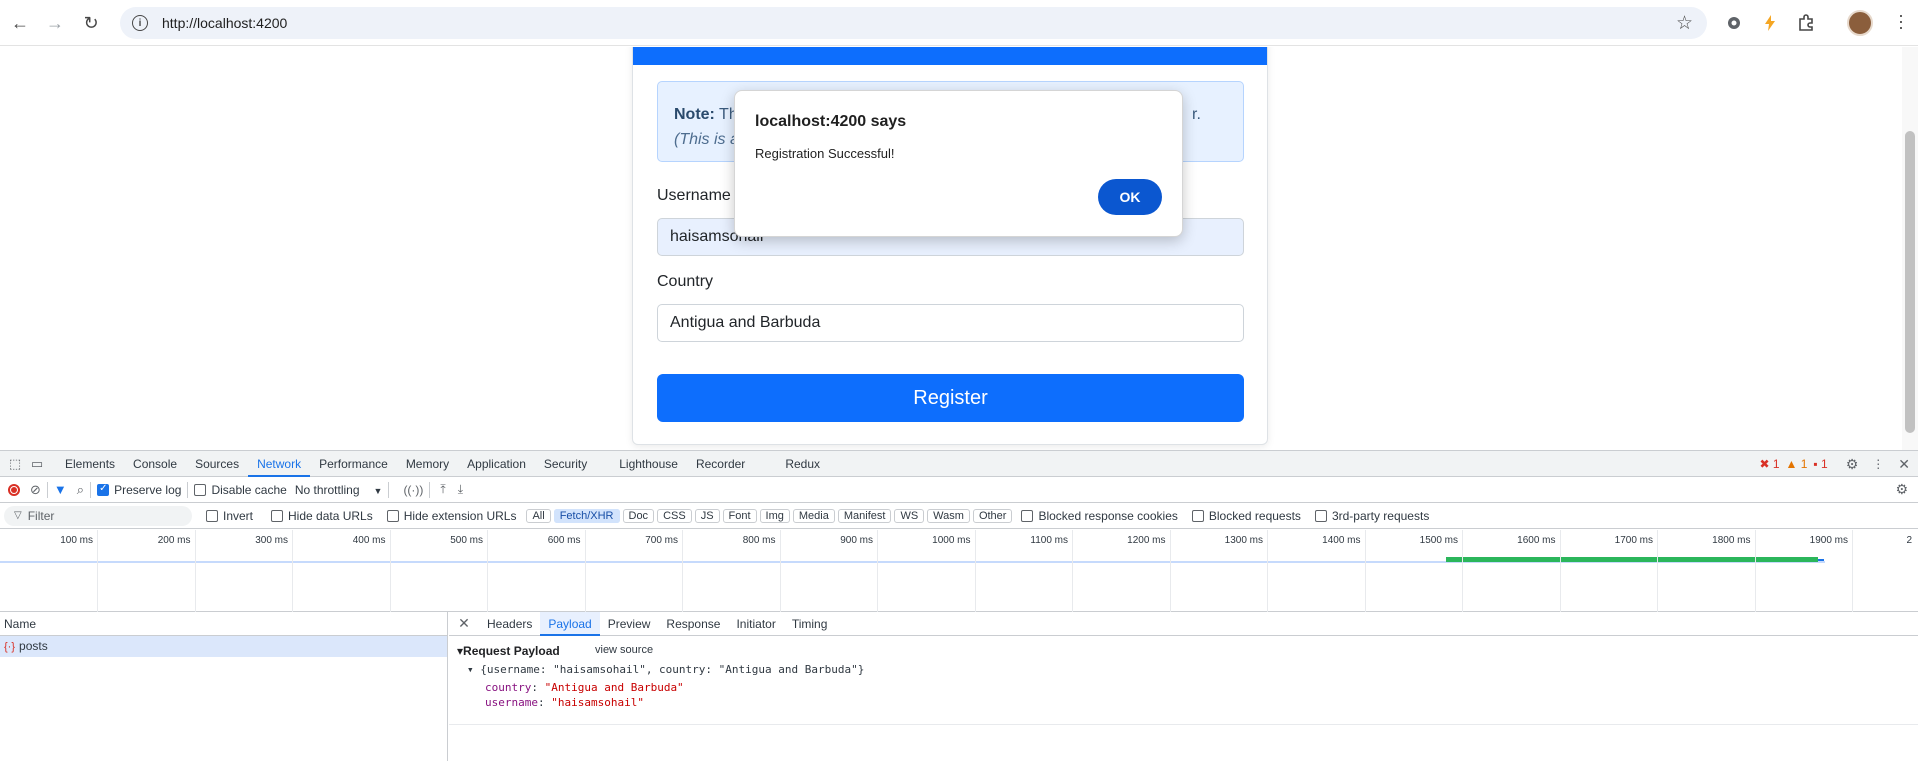 This screenshot has width=1918, height=761. Describe the element at coordinates (1320, 515) in the screenshot. I see `third-party-box` at that location.